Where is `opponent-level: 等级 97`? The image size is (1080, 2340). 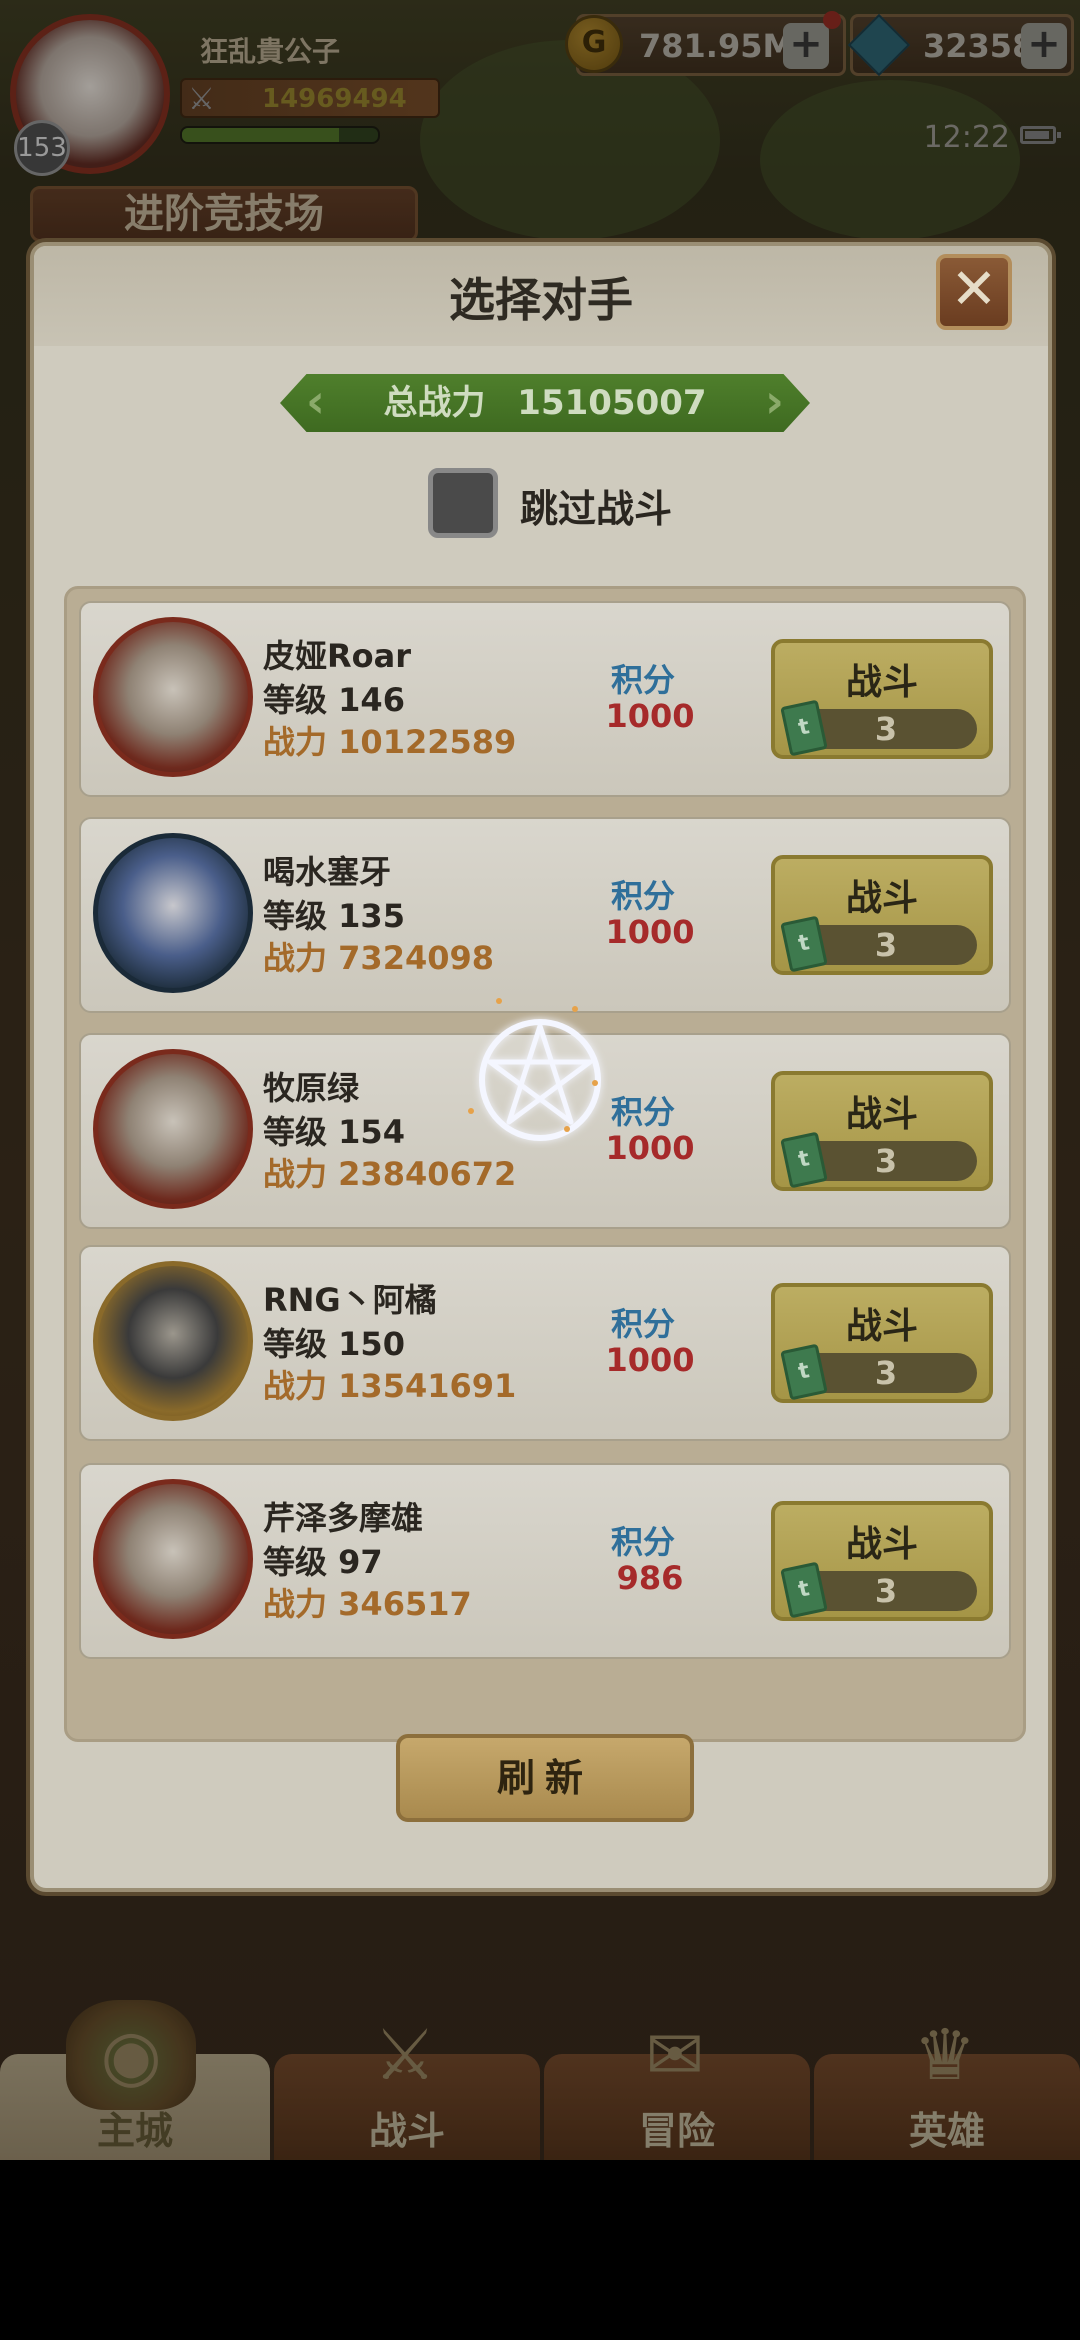 opponent-level: 等级 97 is located at coordinates (323, 1562).